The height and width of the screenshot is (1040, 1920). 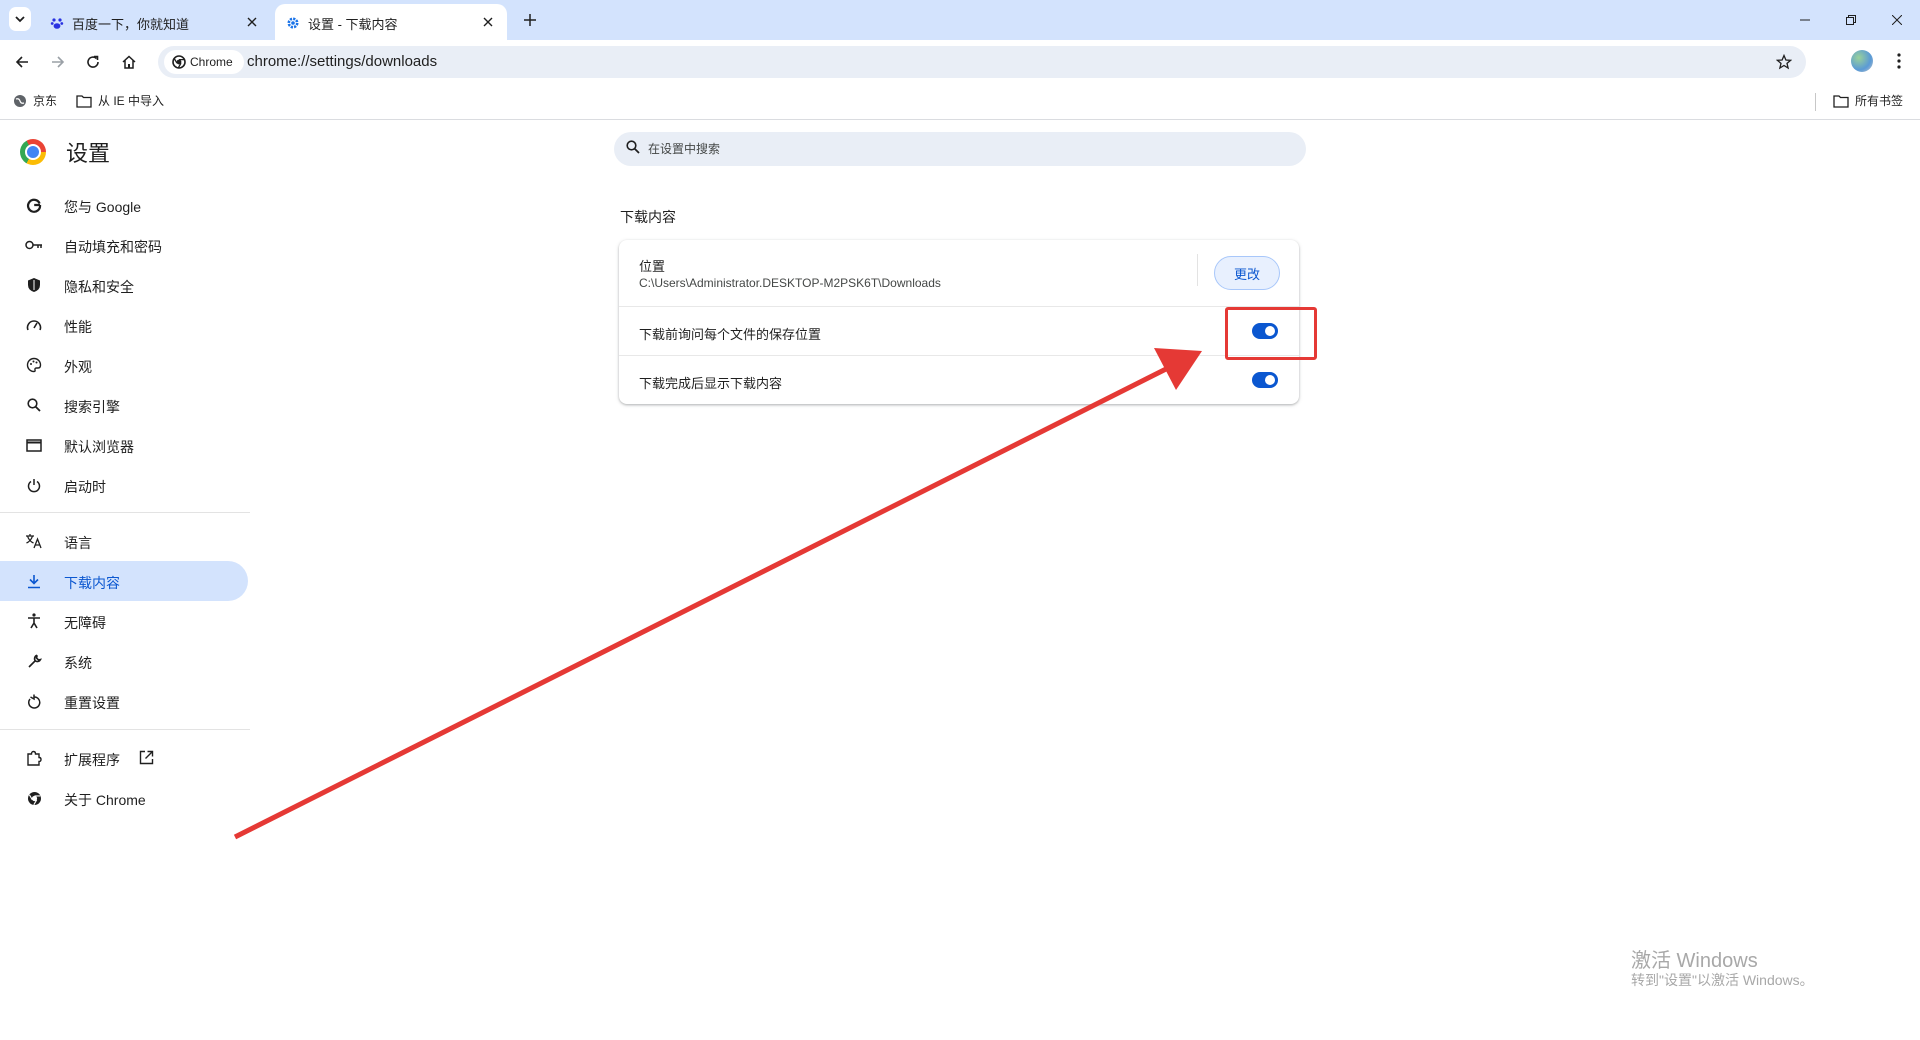 I want to click on chevron-down-icon, so click(x=20, y=19).